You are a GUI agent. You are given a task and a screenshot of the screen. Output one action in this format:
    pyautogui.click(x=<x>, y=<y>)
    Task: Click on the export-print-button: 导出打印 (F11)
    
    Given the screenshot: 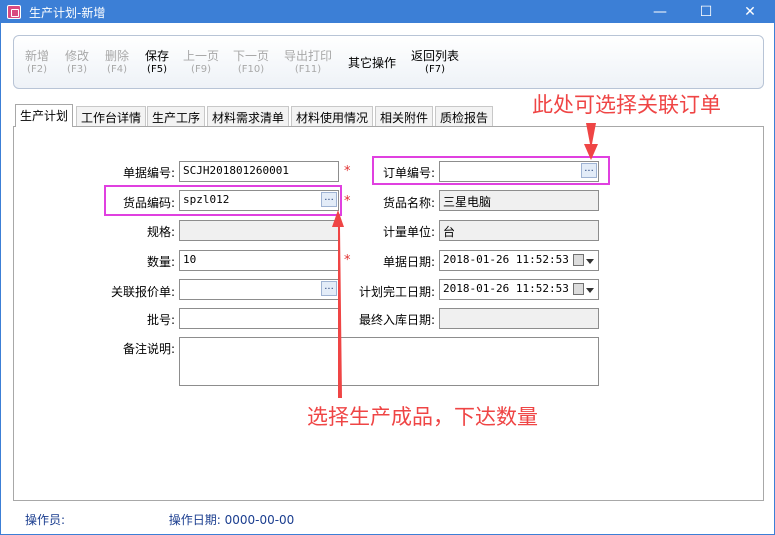 What is the action you would take?
    pyautogui.click(x=308, y=63)
    